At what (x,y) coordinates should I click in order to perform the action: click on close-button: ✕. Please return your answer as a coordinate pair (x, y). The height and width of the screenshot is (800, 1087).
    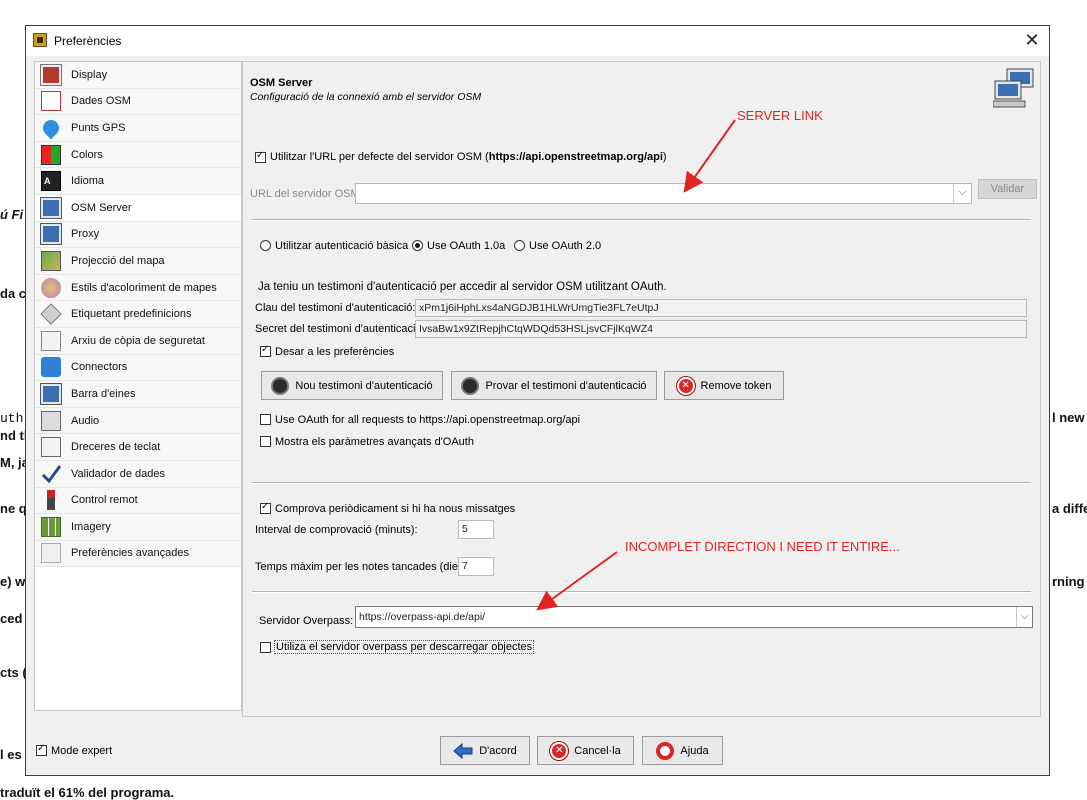
    Looking at the image, I should click on (1032, 41).